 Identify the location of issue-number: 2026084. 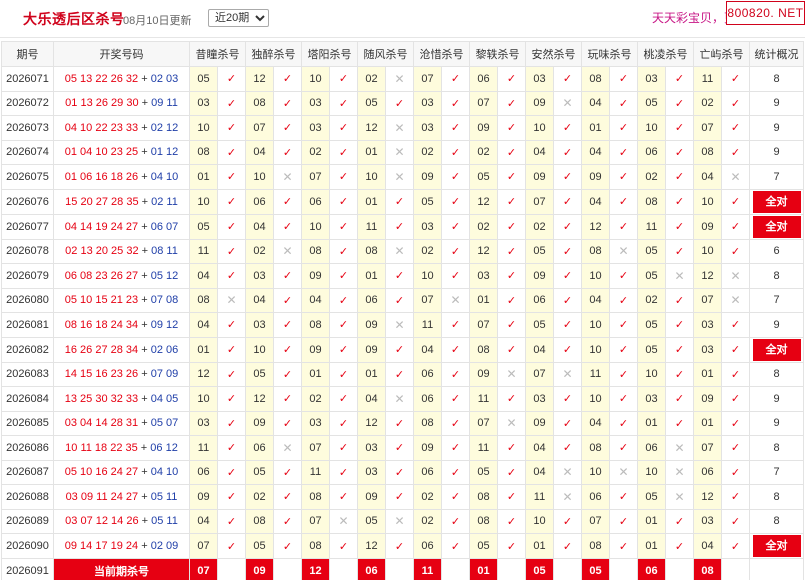
(27, 399).